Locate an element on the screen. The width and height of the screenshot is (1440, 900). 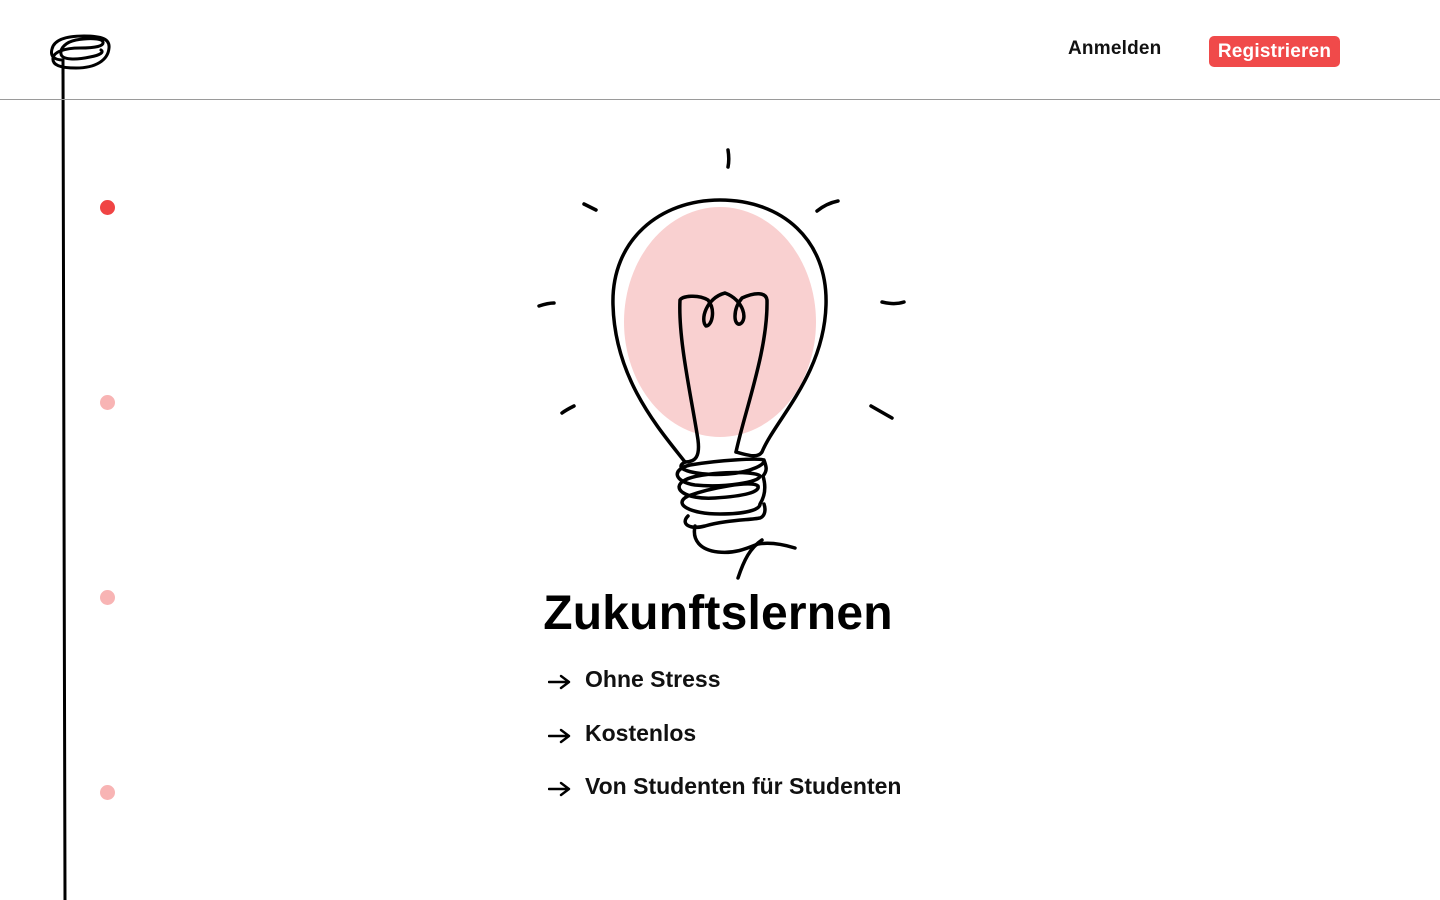
feature-item: Von Studenten für Studenten is located at coordinates (724, 798).